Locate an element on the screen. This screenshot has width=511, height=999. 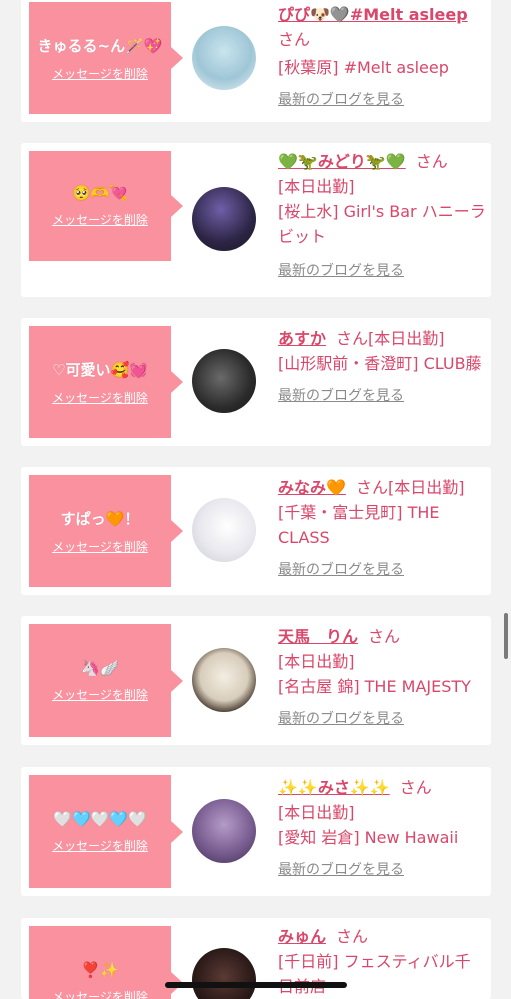
shop-name: [千葉・富士見町] THE CLASS is located at coordinates (359, 525).